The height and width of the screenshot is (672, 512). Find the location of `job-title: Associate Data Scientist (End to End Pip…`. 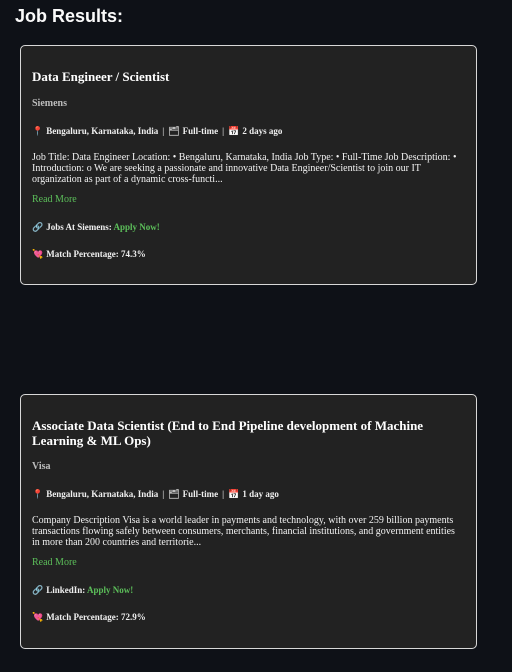

job-title: Associate Data Scientist (End to End Pip… is located at coordinates (228, 433).